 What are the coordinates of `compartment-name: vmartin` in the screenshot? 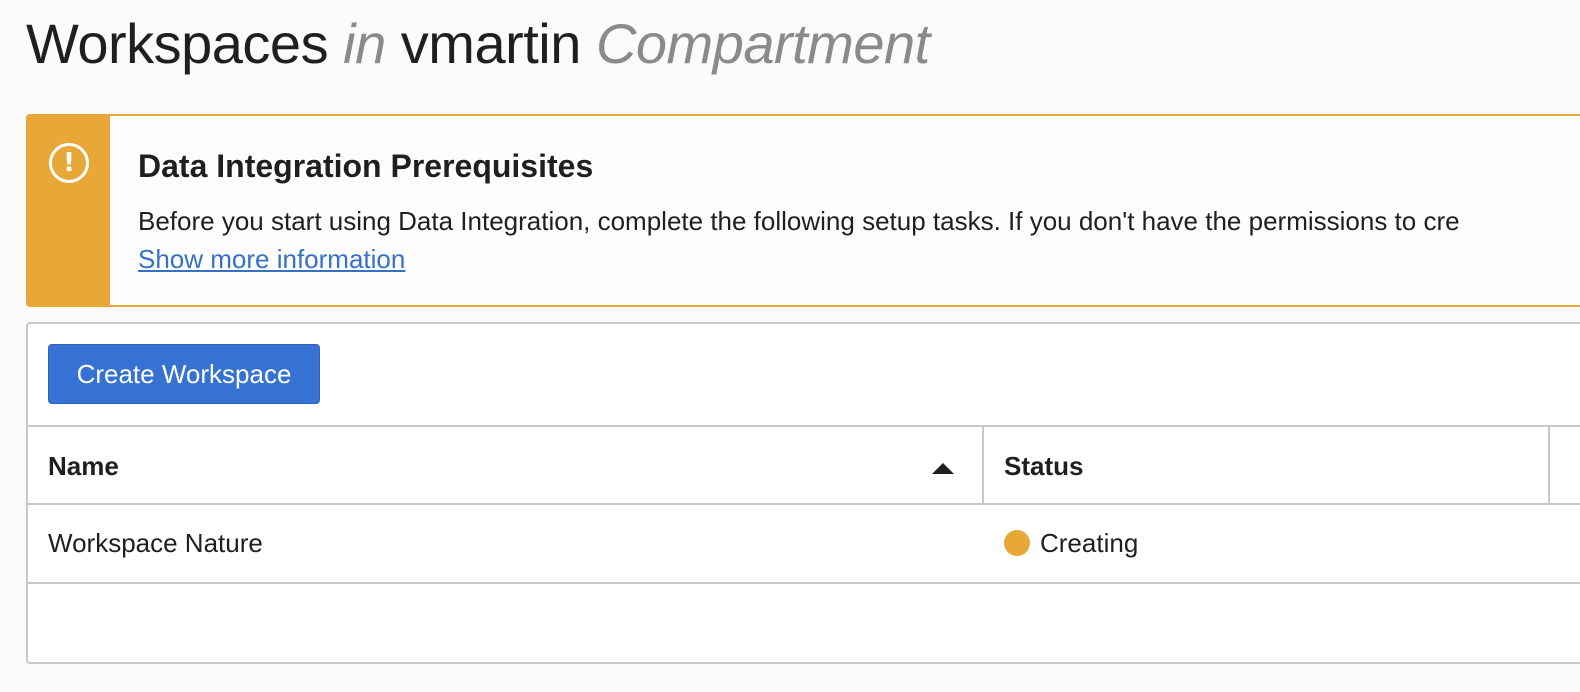 It's located at (491, 43).